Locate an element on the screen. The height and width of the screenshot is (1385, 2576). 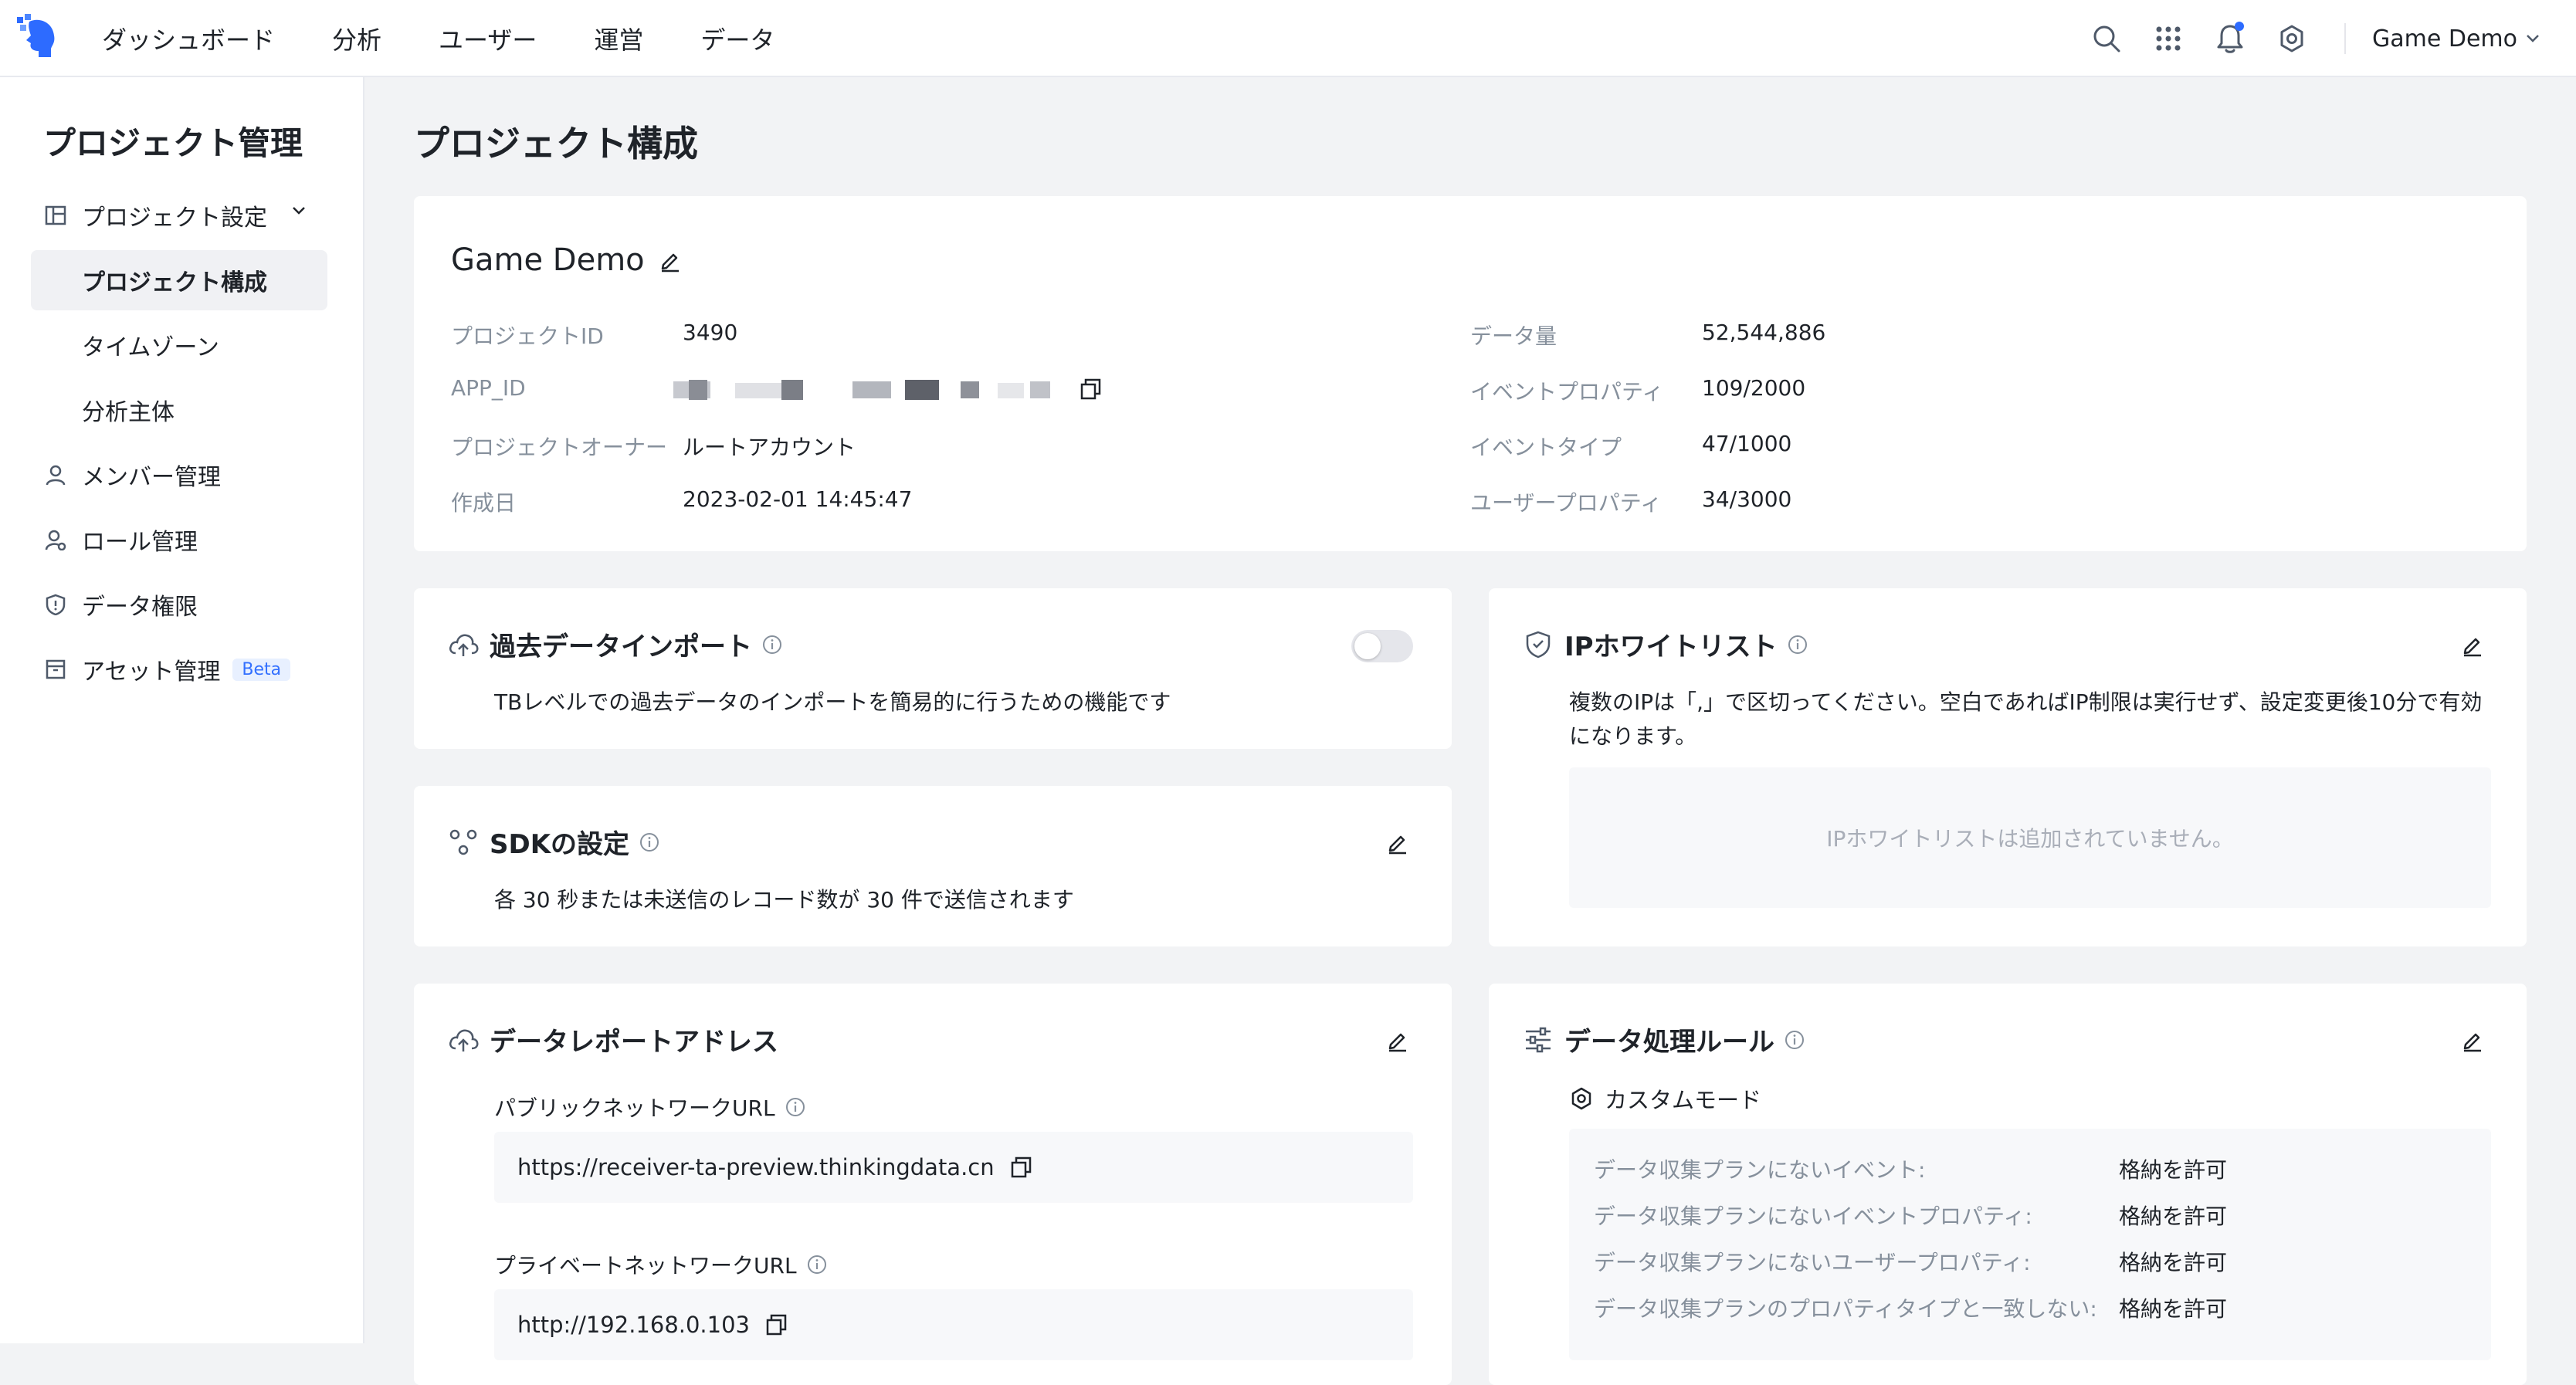
sidebar-item-analysis-entity: 分析主体 is located at coordinates (179, 410).